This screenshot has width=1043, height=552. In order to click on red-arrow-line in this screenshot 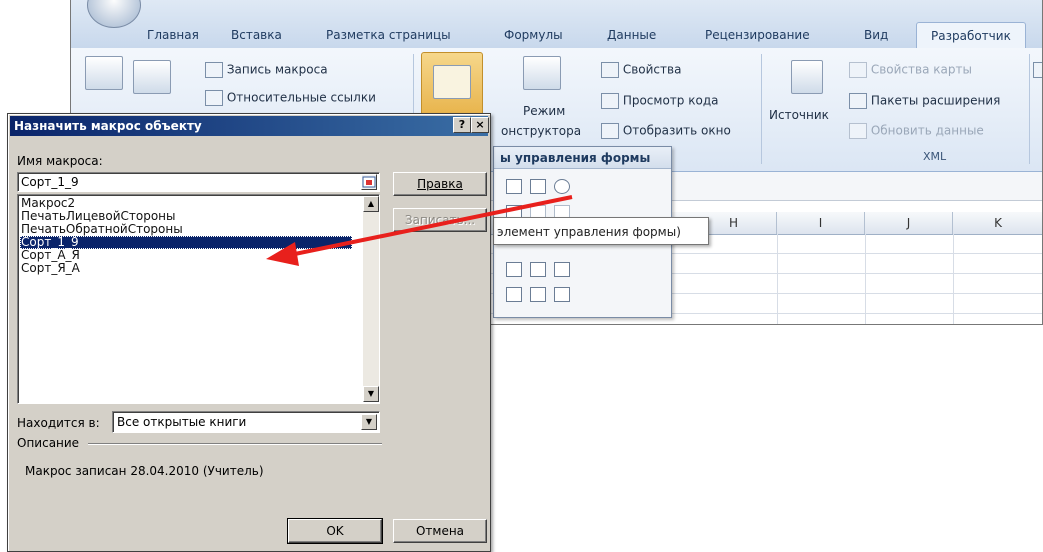, I will do `click(431, 226)`.